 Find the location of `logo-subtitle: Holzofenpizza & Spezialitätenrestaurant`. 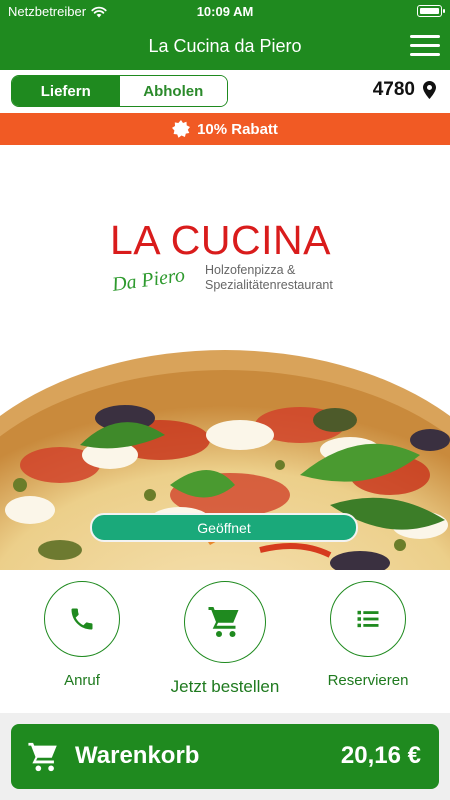

logo-subtitle: Holzofenpizza & Spezialitätenrestaurant is located at coordinates (269, 278).